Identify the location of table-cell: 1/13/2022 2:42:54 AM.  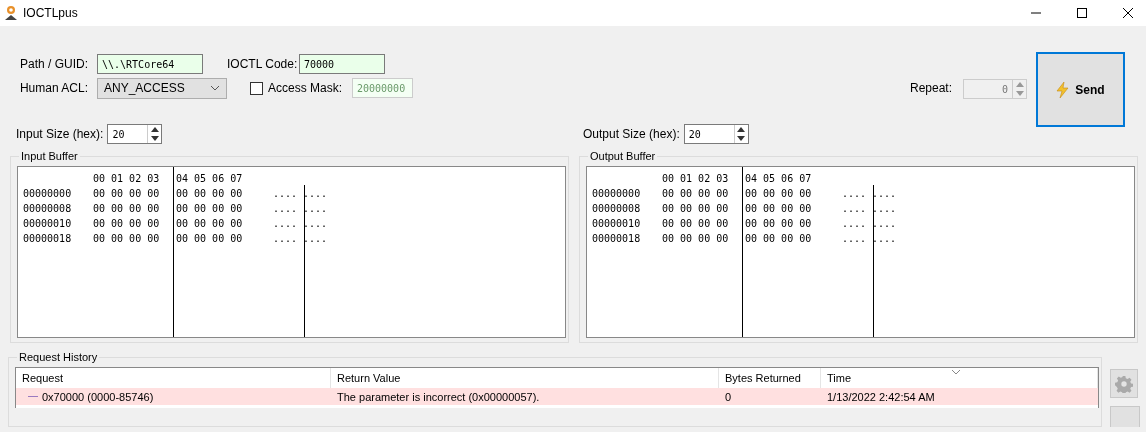
(881, 396).